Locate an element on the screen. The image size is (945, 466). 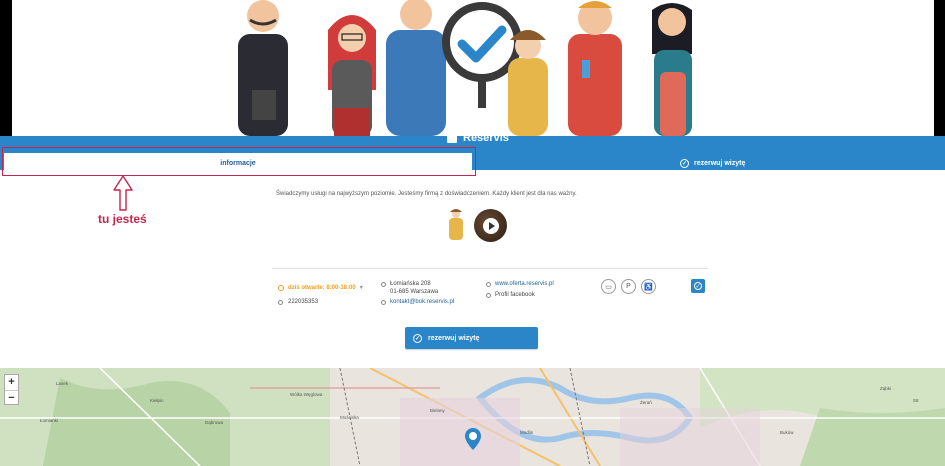
location-icon is located at coordinates (383, 284).